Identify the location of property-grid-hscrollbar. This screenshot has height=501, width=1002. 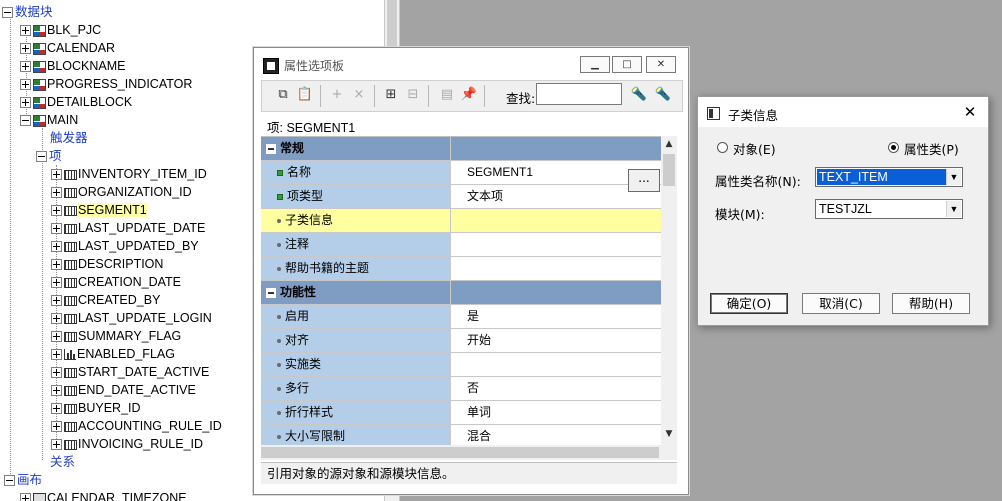
(461, 452).